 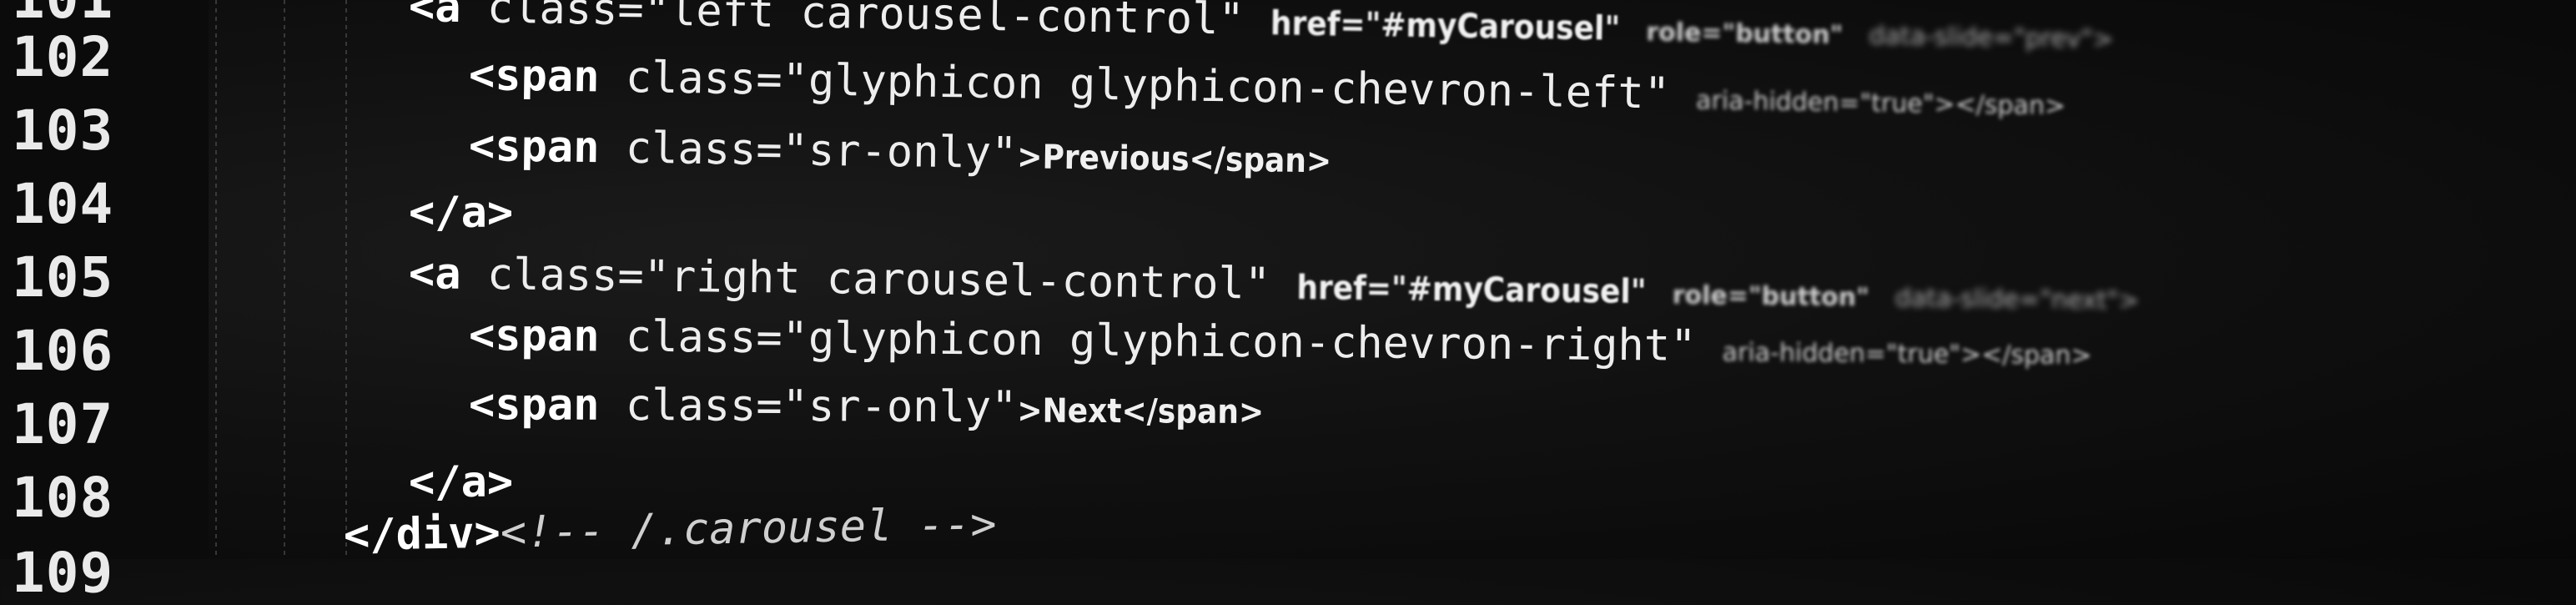 I want to click on line-number: 108, so click(x=63, y=498).